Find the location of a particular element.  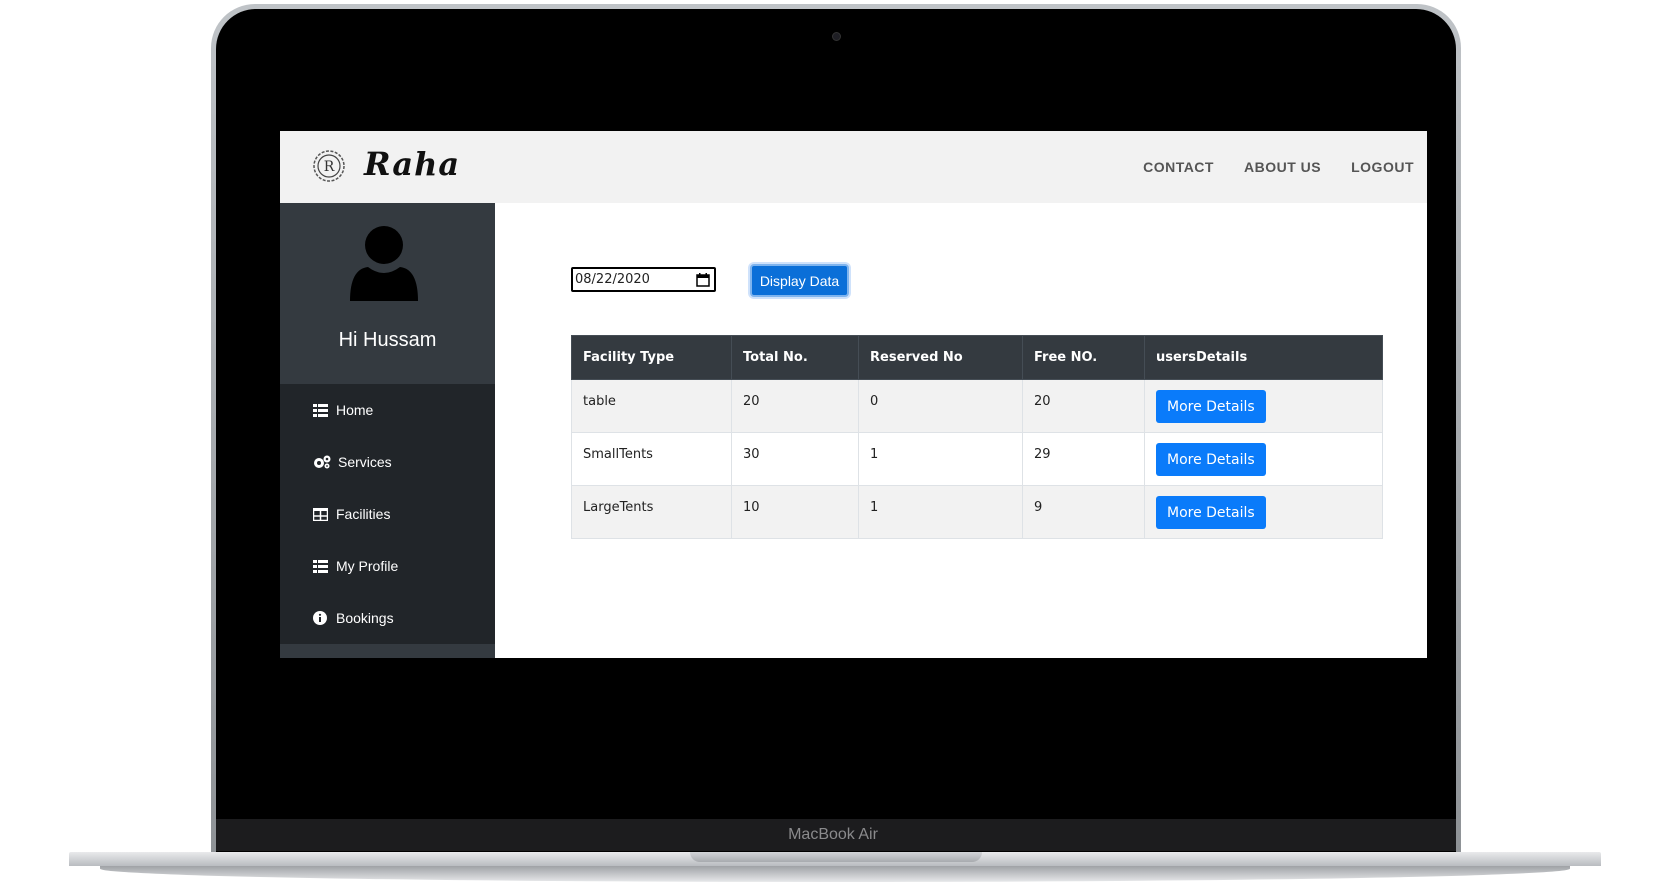

sidebar-item-services: Services is located at coordinates (387, 462).